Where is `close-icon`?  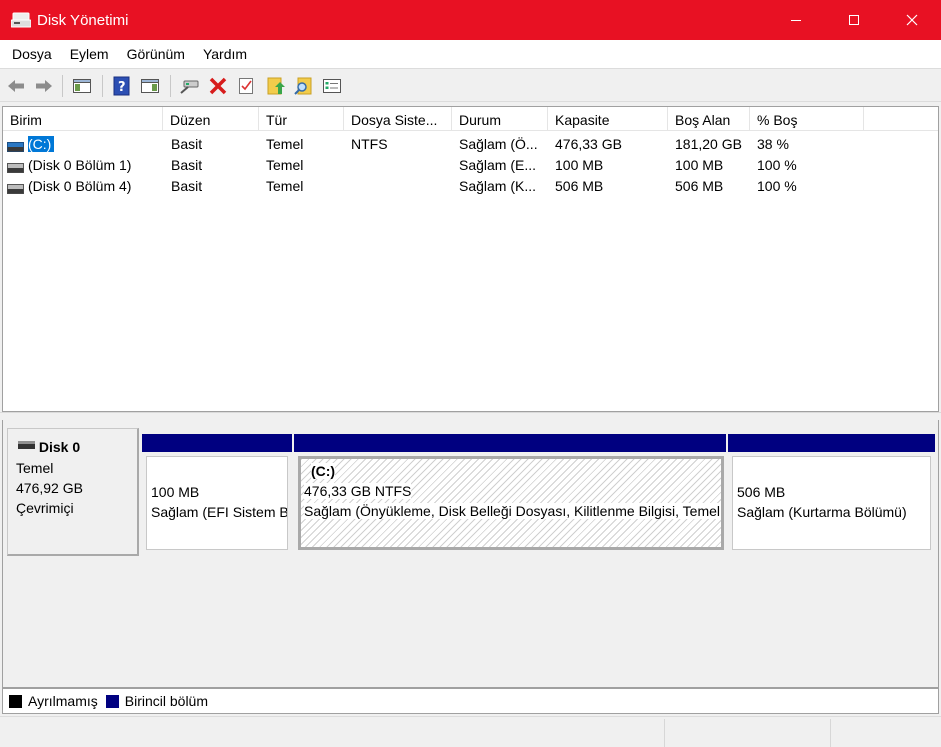 close-icon is located at coordinates (912, 20).